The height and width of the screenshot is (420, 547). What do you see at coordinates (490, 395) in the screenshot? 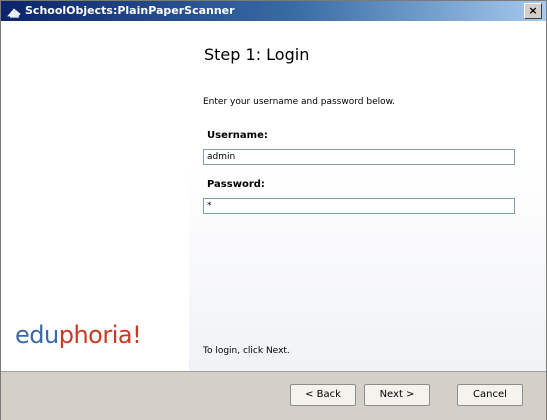
I see `cancel-button: Cancel` at bounding box center [490, 395].